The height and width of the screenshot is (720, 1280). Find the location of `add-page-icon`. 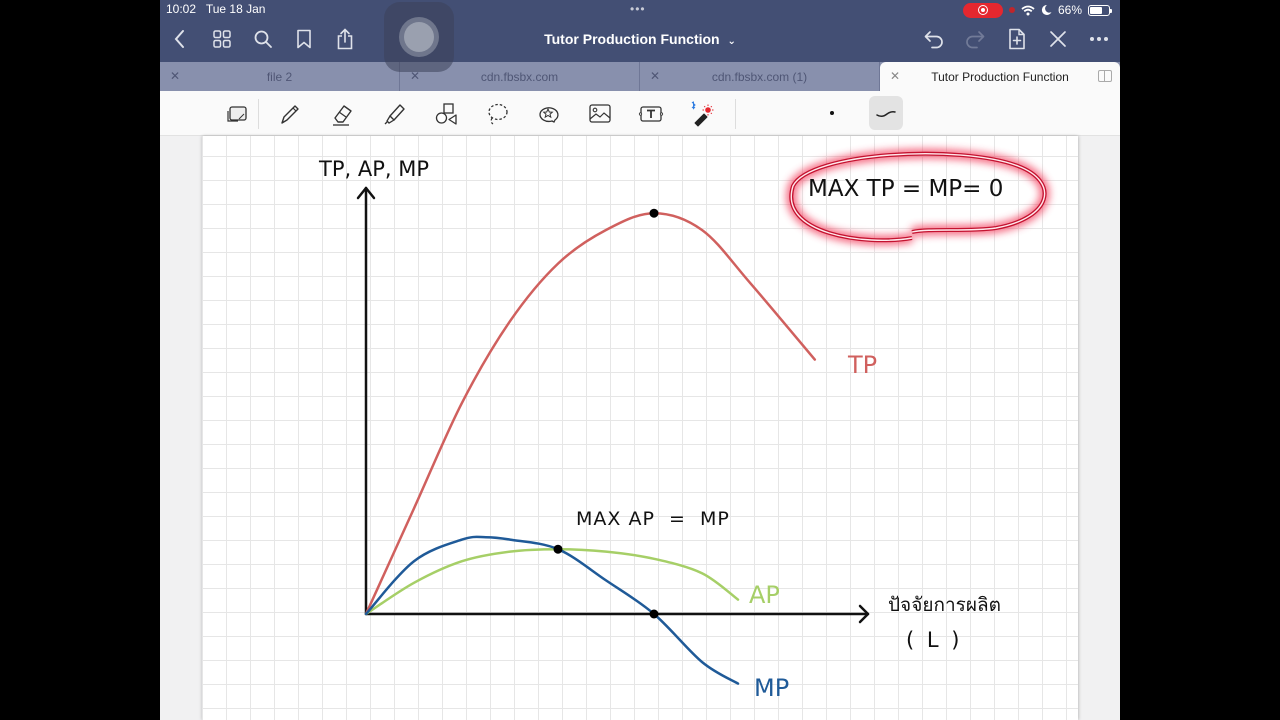

add-page-icon is located at coordinates (1017, 39).